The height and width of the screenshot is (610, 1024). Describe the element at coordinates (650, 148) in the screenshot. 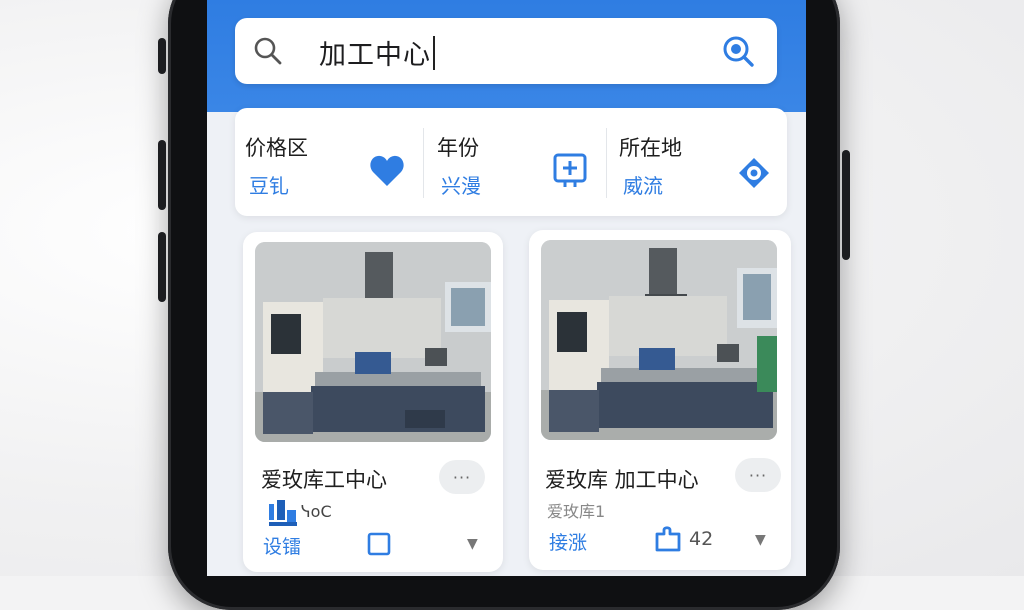

I see `filter-location-title: 所在地` at that location.